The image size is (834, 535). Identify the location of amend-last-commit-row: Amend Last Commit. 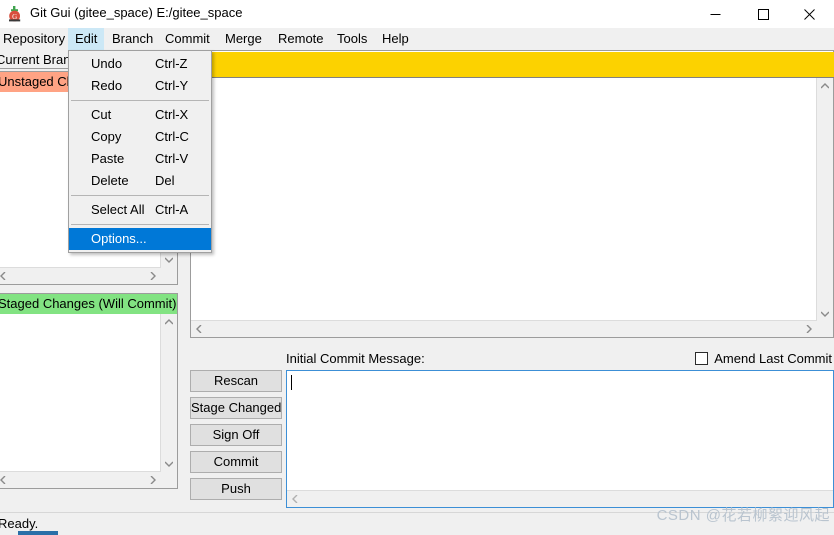
(763, 358).